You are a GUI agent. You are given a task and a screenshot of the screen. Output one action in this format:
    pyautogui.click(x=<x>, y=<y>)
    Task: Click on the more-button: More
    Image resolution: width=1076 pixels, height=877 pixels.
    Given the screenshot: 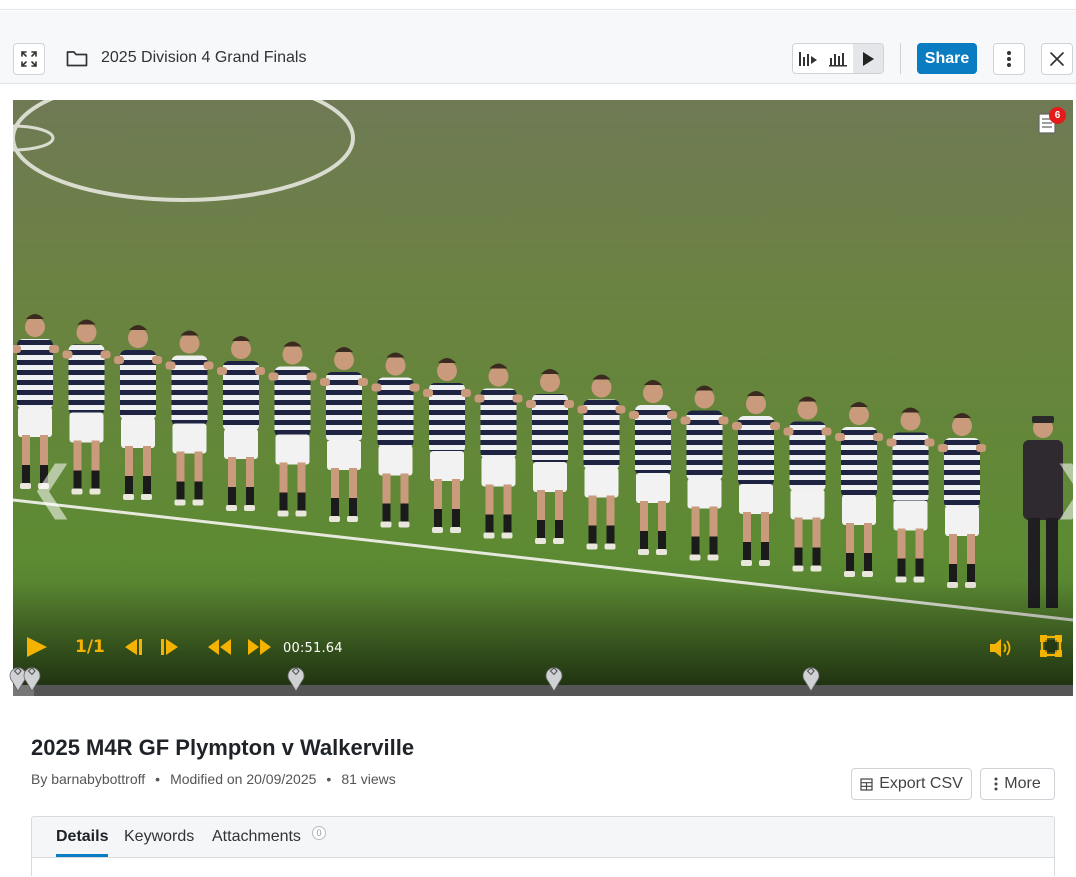 What is the action you would take?
    pyautogui.click(x=1017, y=784)
    